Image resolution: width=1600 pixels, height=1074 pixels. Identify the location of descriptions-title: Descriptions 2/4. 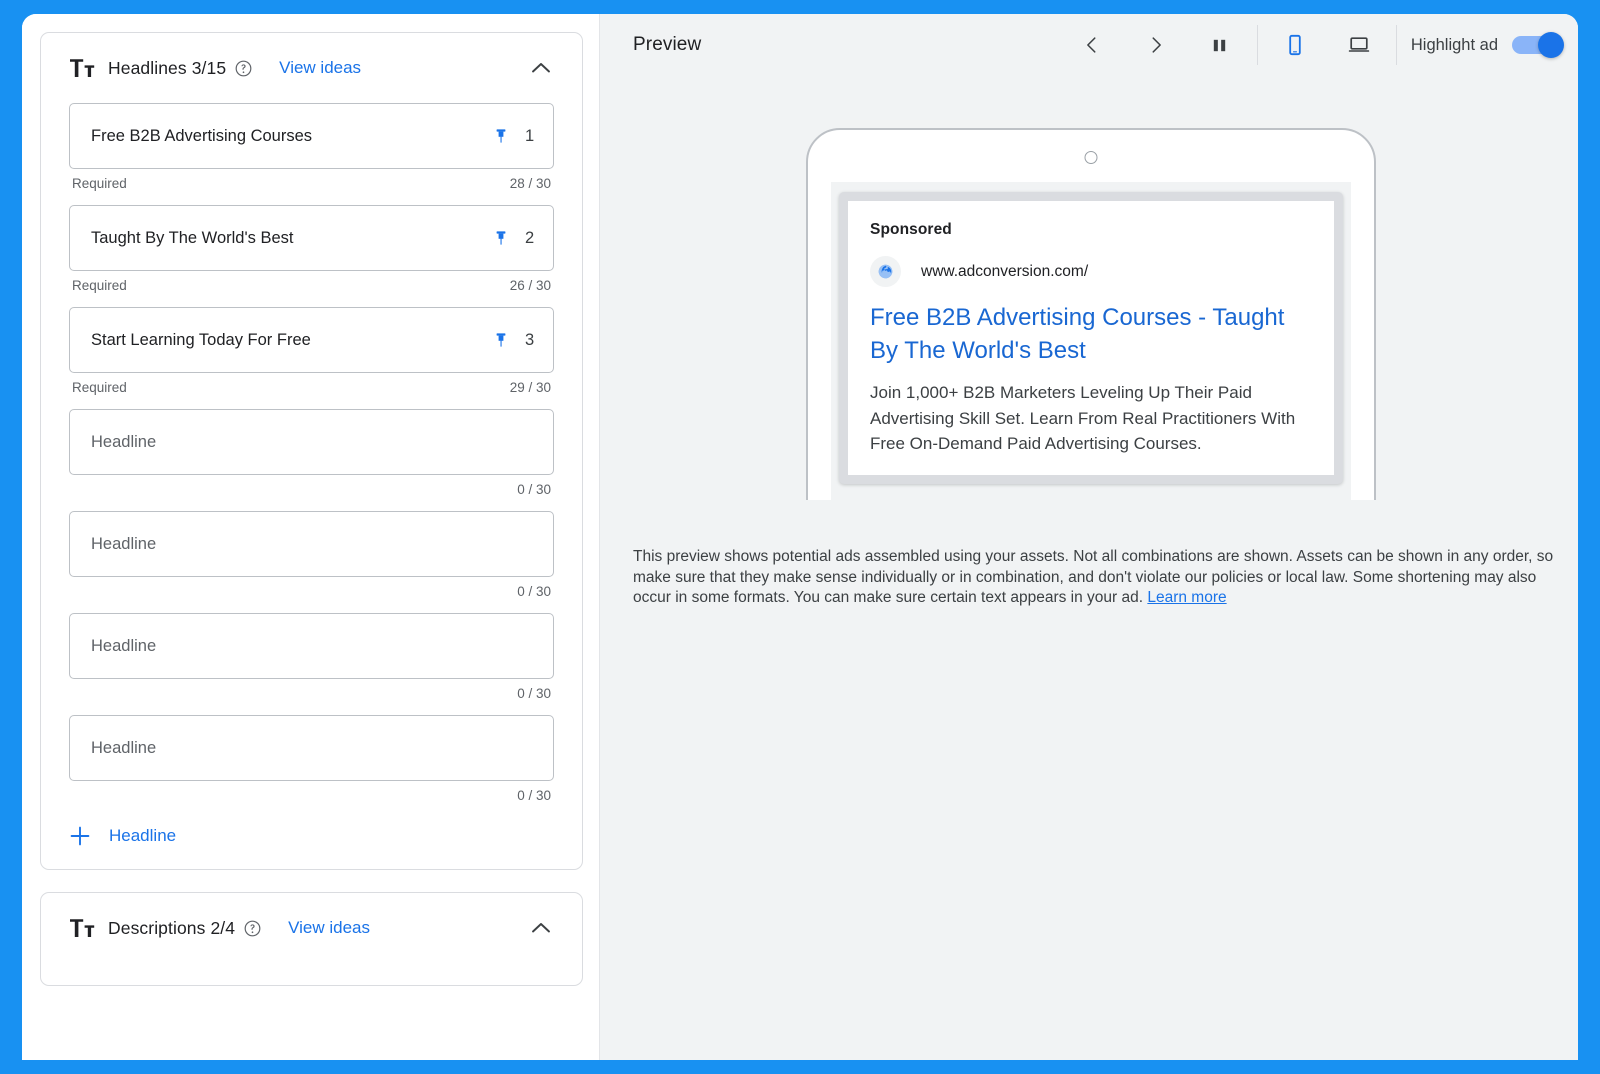
(172, 927).